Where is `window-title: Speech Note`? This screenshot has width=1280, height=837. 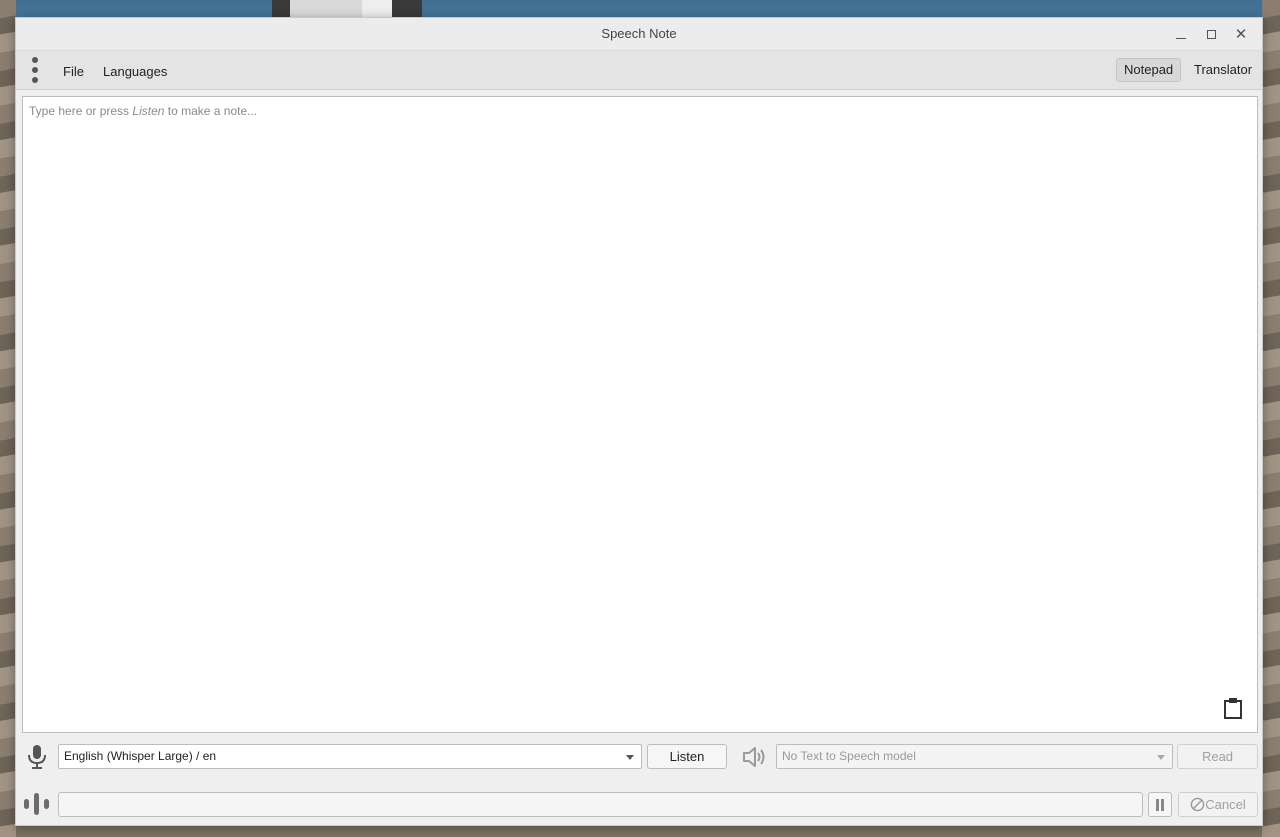
window-title: Speech Note is located at coordinates (639, 33).